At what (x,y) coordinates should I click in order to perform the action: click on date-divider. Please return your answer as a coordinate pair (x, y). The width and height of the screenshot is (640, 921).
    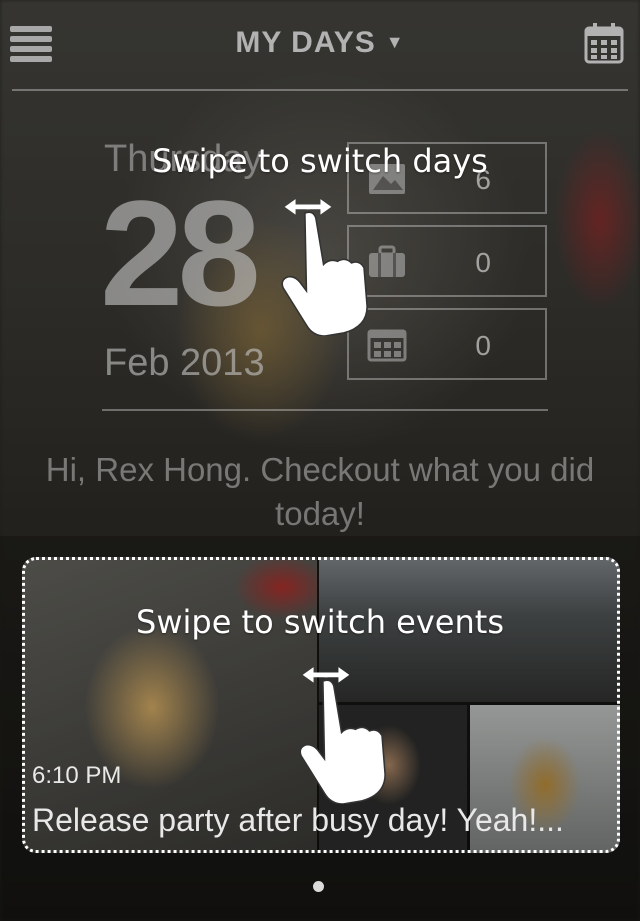
    Looking at the image, I should click on (325, 410).